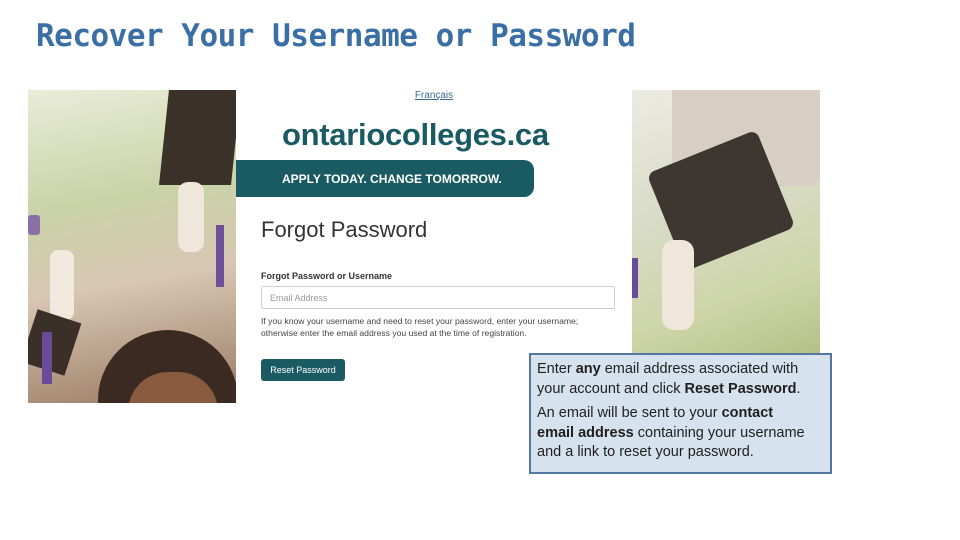 This screenshot has height=540, width=960. I want to click on email-field-label: Forgot Password or Username, so click(327, 276).